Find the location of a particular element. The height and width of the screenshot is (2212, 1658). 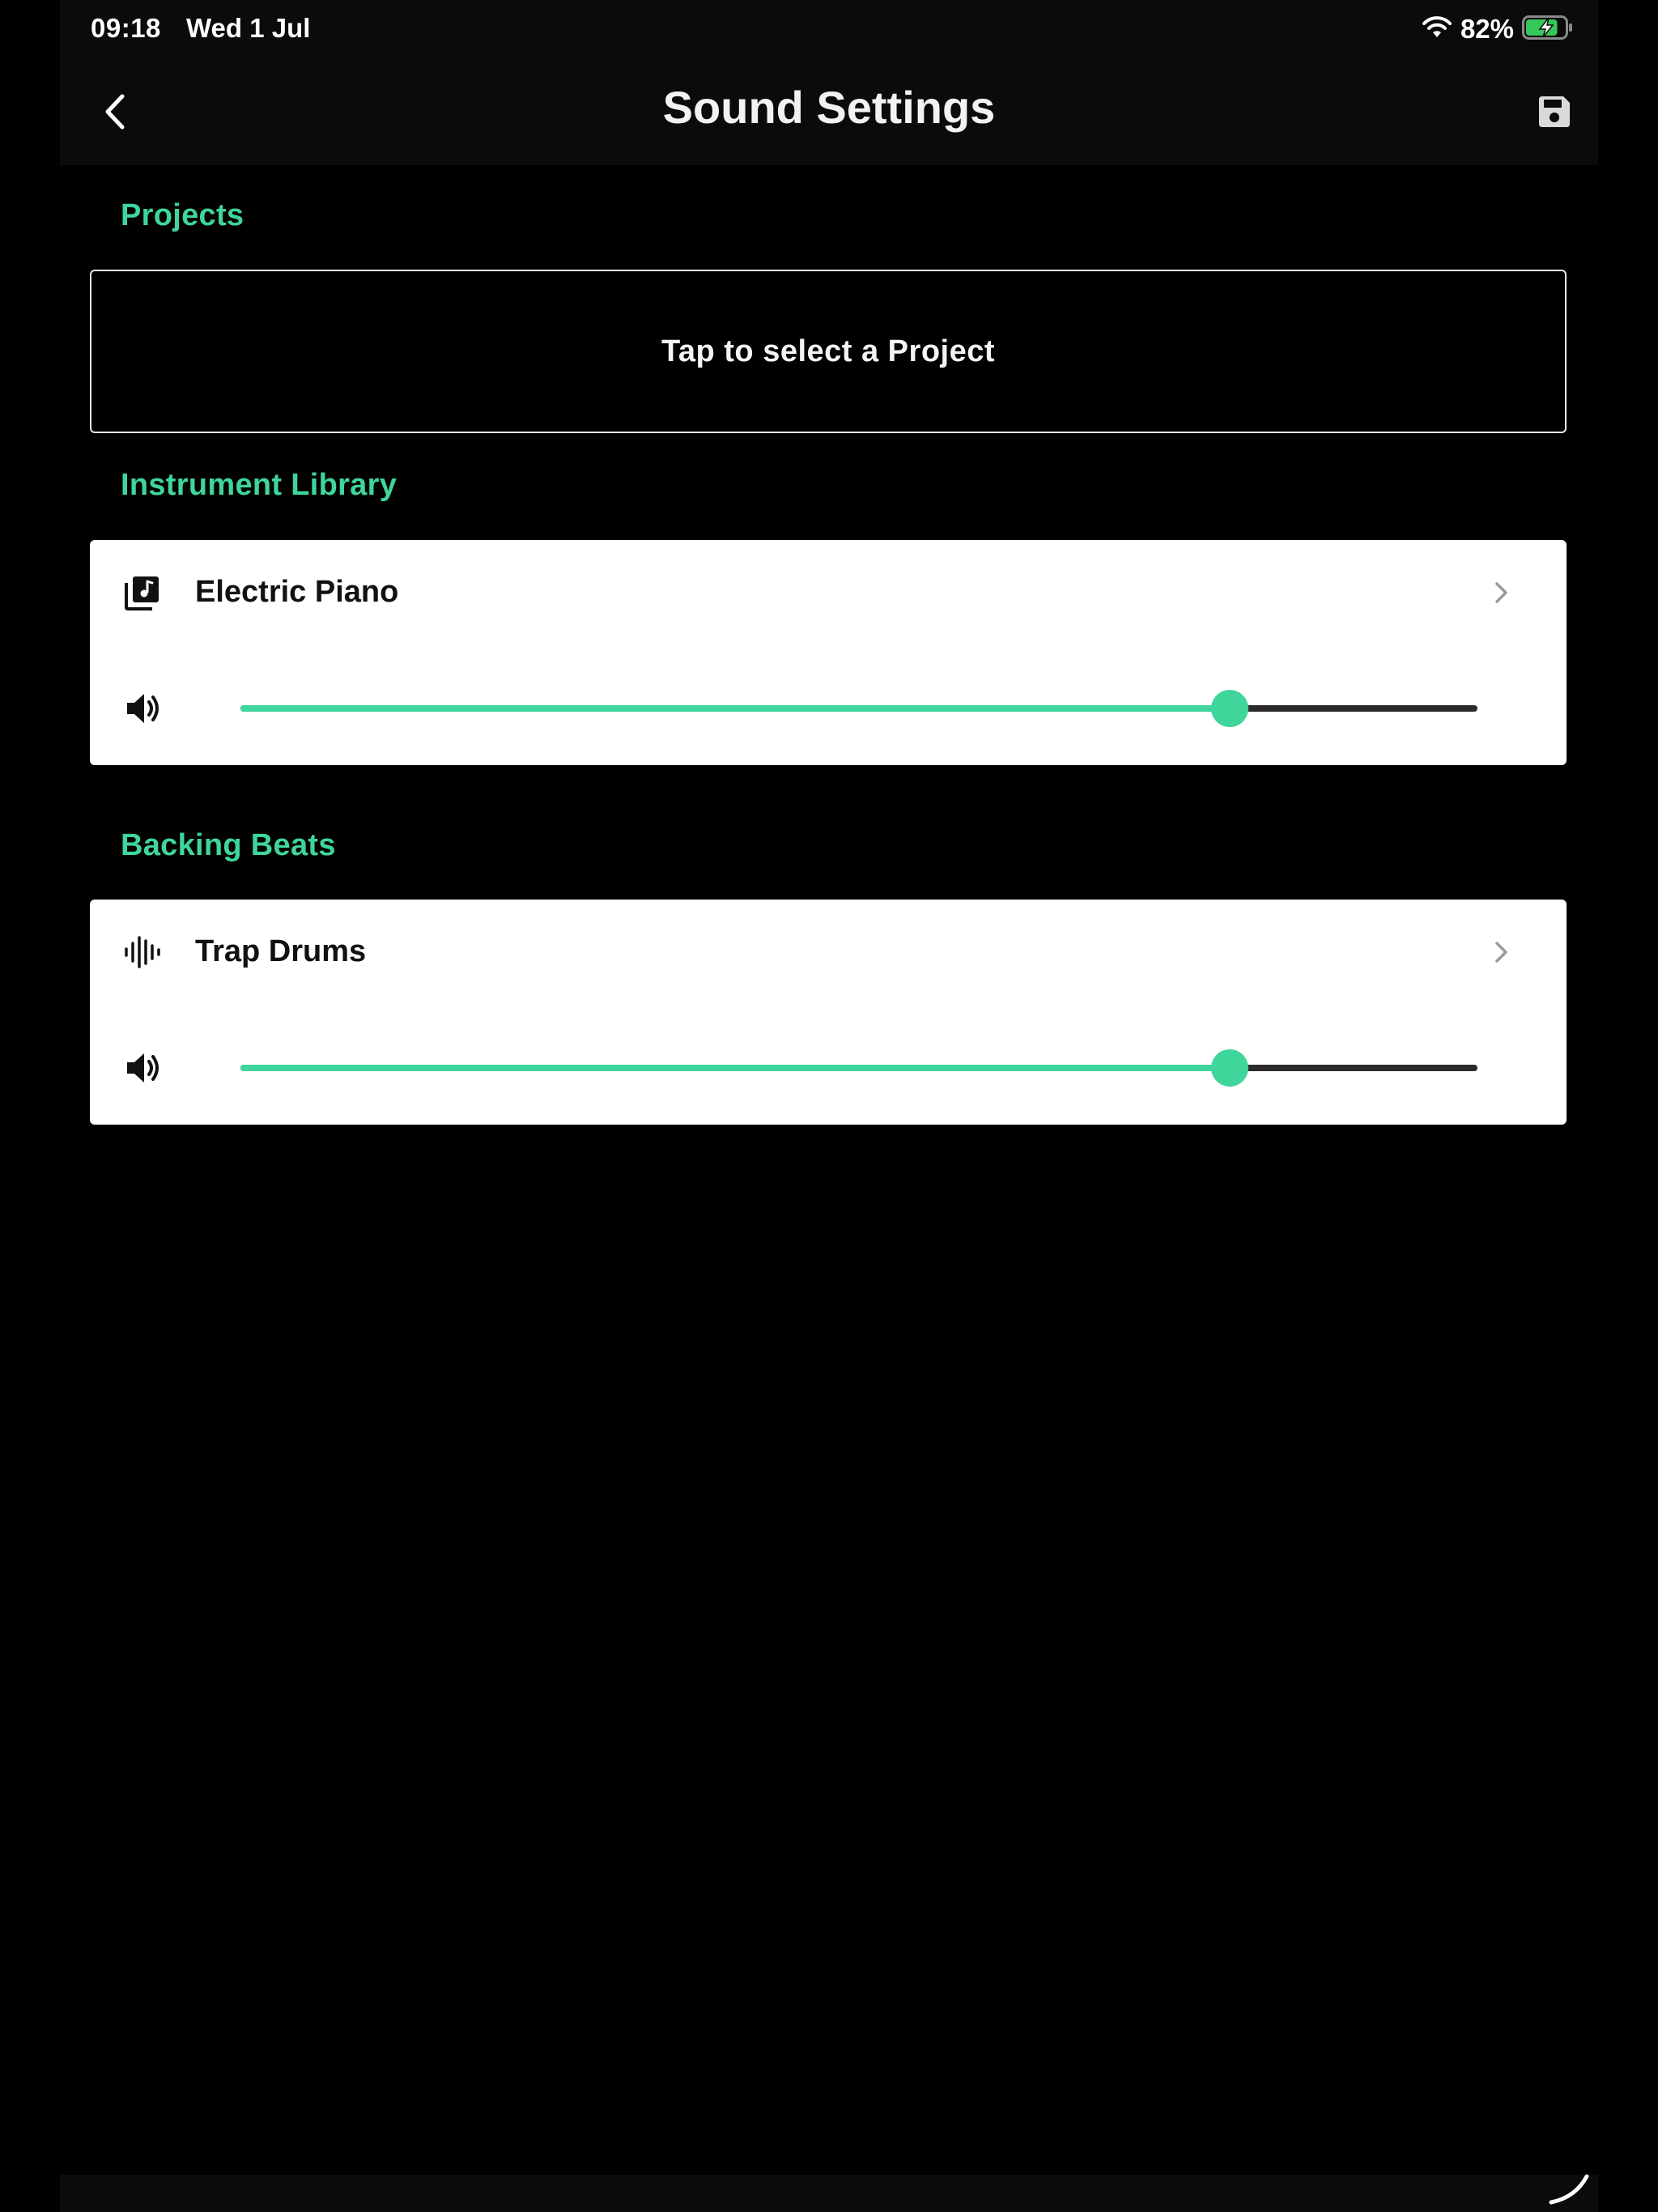

select-project-label: Tap to select a Project is located at coordinates (828, 351).